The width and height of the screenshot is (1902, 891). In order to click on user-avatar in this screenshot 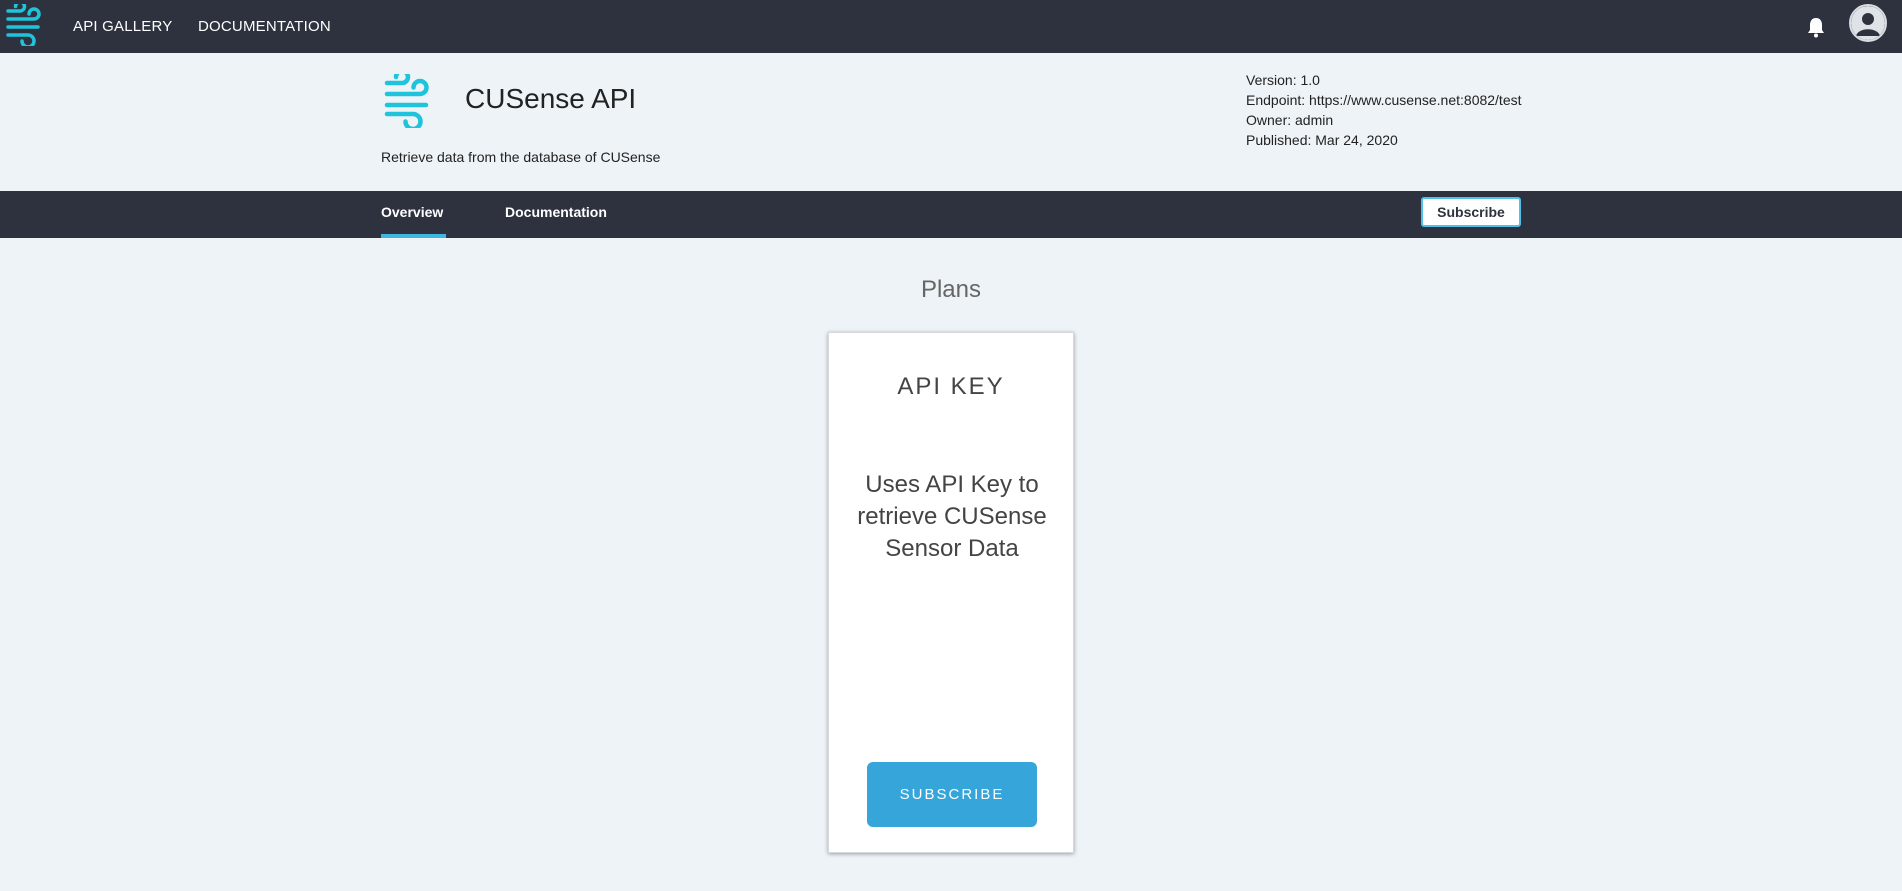, I will do `click(1868, 23)`.